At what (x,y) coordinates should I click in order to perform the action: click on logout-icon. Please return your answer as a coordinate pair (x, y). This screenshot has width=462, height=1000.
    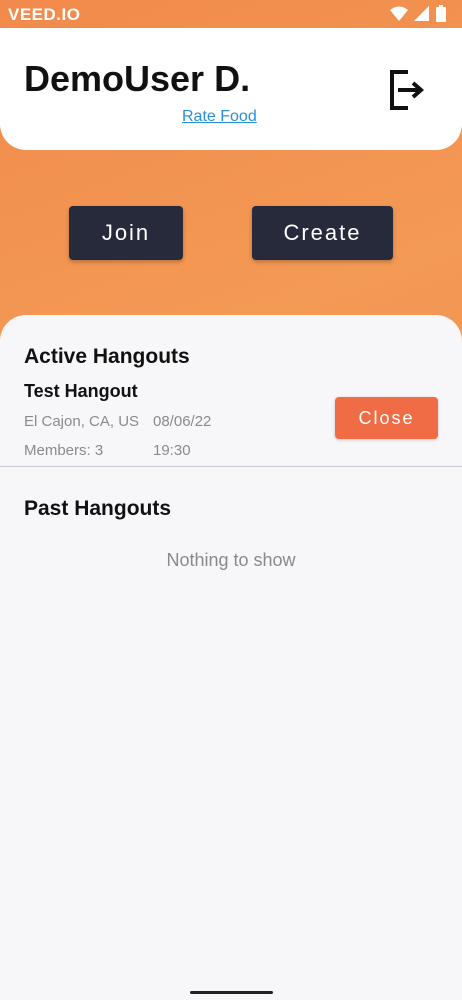
    Looking at the image, I should click on (406, 93).